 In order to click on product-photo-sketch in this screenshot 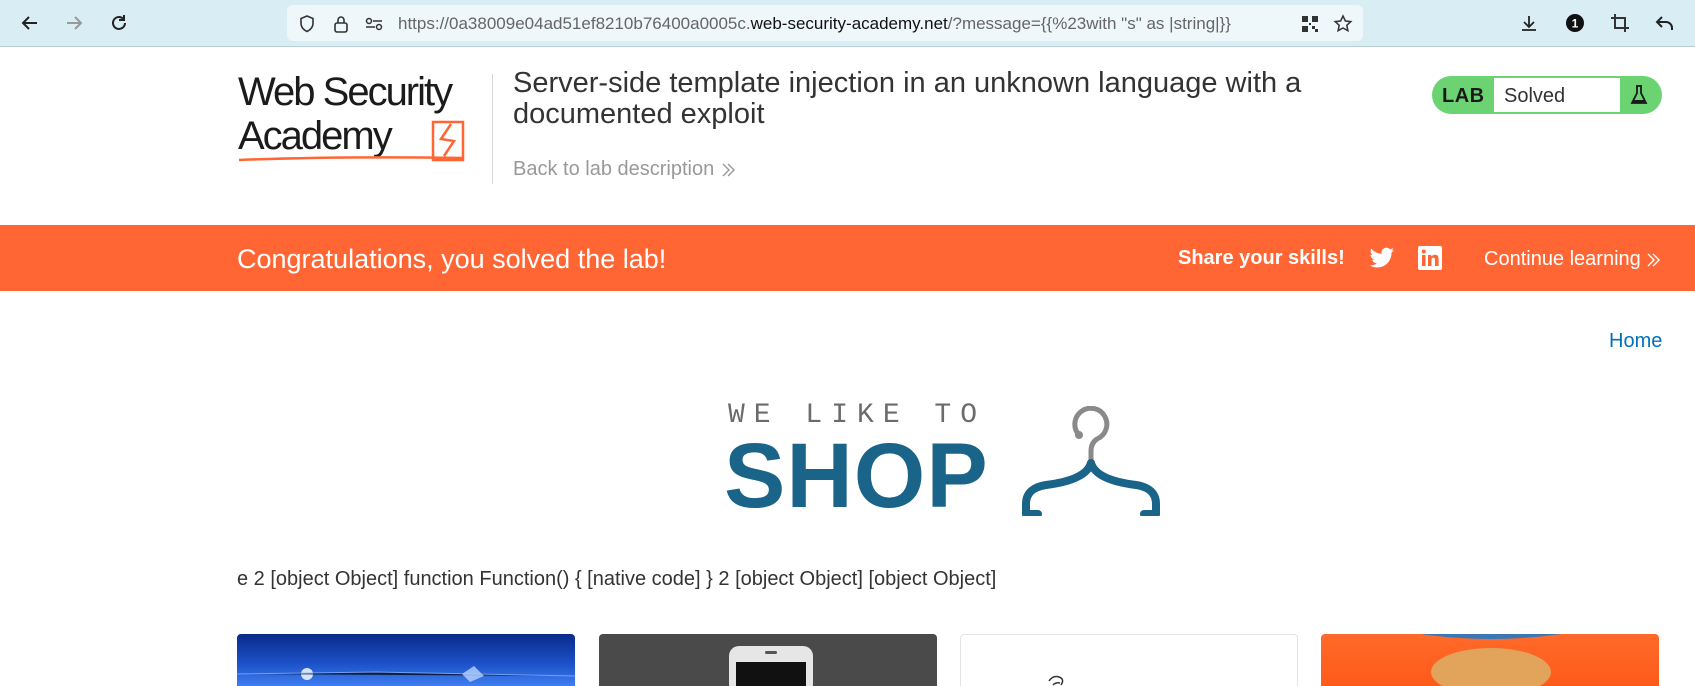, I will do `click(1056, 680)`.